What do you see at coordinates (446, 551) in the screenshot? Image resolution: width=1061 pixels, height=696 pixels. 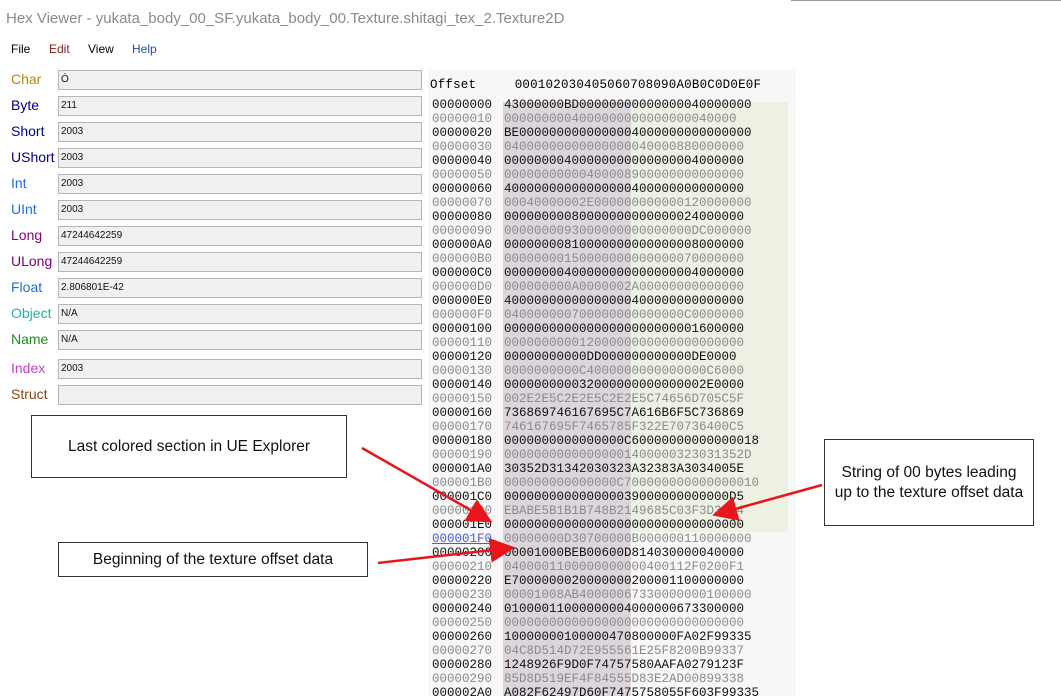 I see `arrow-begin-offset` at bounding box center [446, 551].